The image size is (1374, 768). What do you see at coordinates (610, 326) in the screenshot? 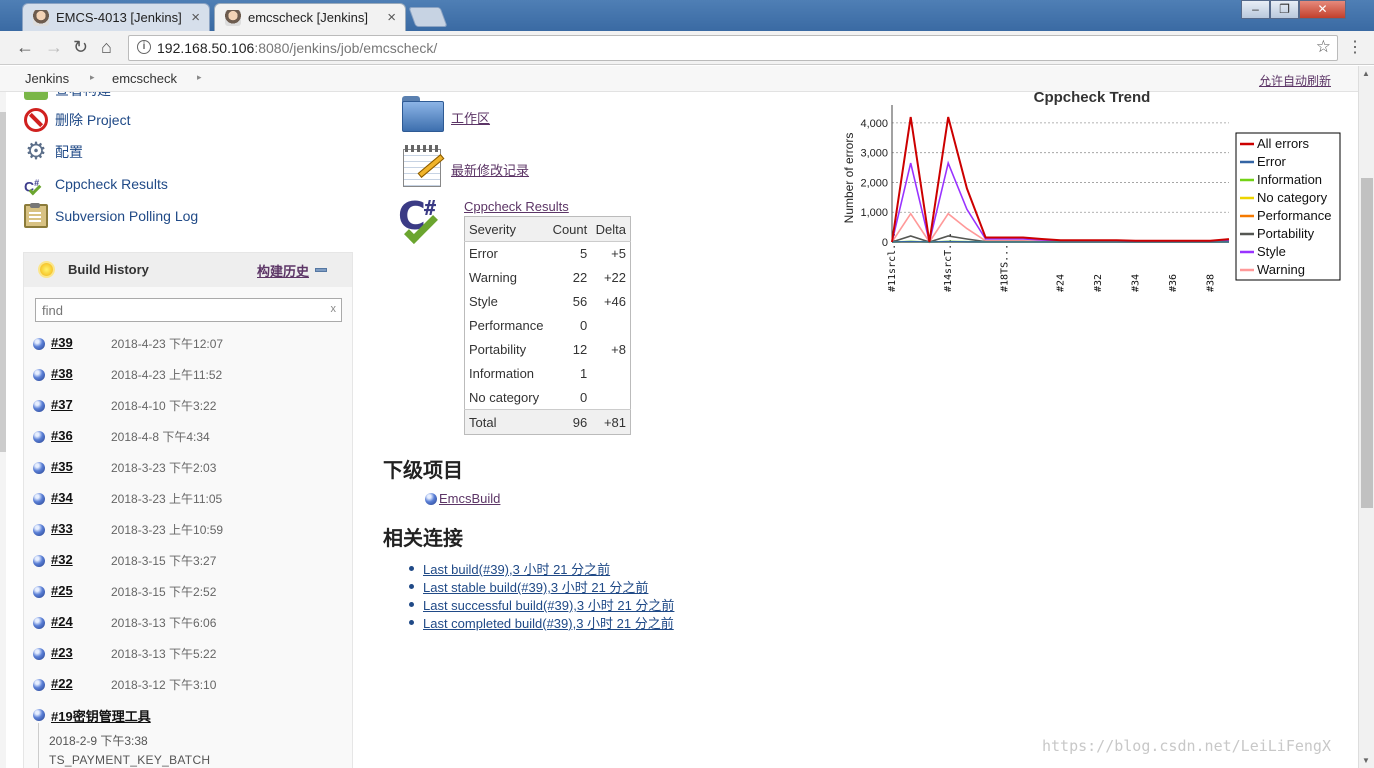
I see `delta-cell` at bounding box center [610, 326].